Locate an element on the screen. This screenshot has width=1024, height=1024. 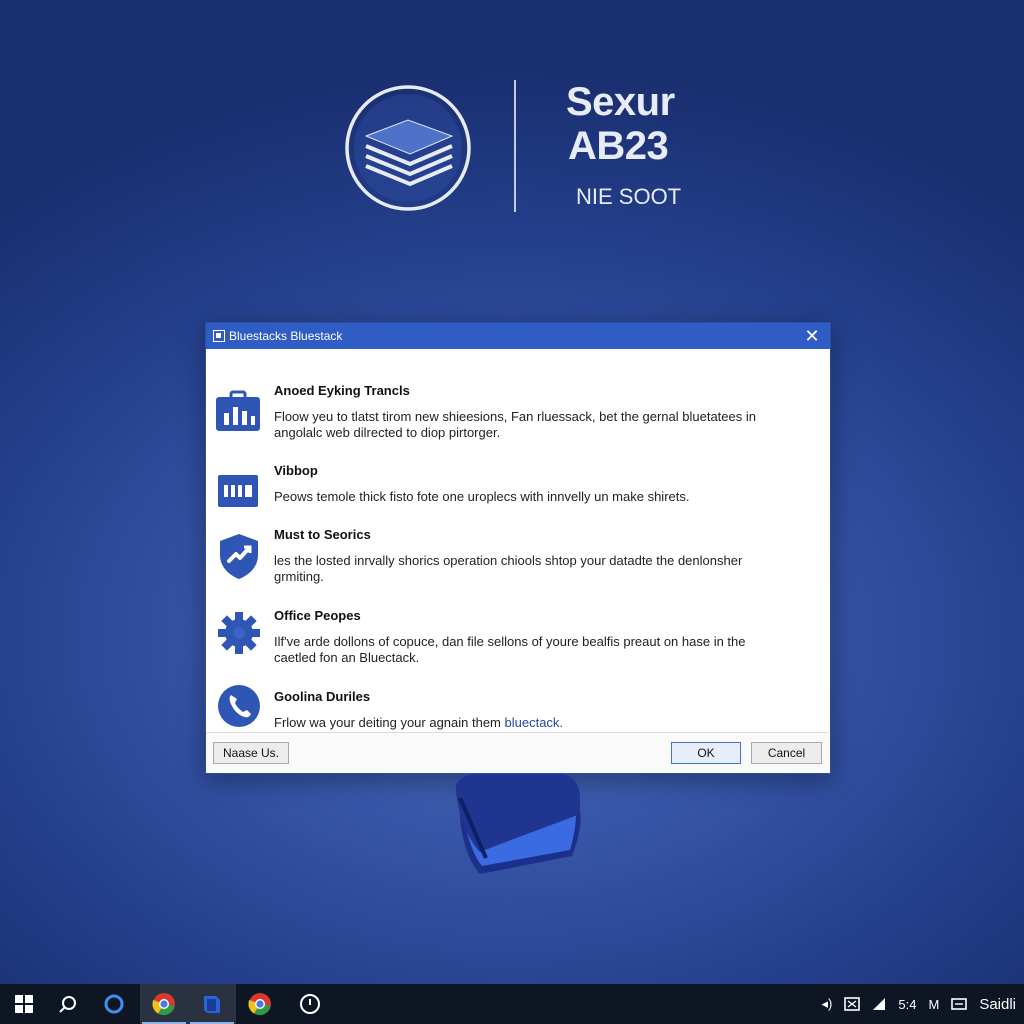
logo-subtitle: NIE SOOT is located at coordinates (629, 196).